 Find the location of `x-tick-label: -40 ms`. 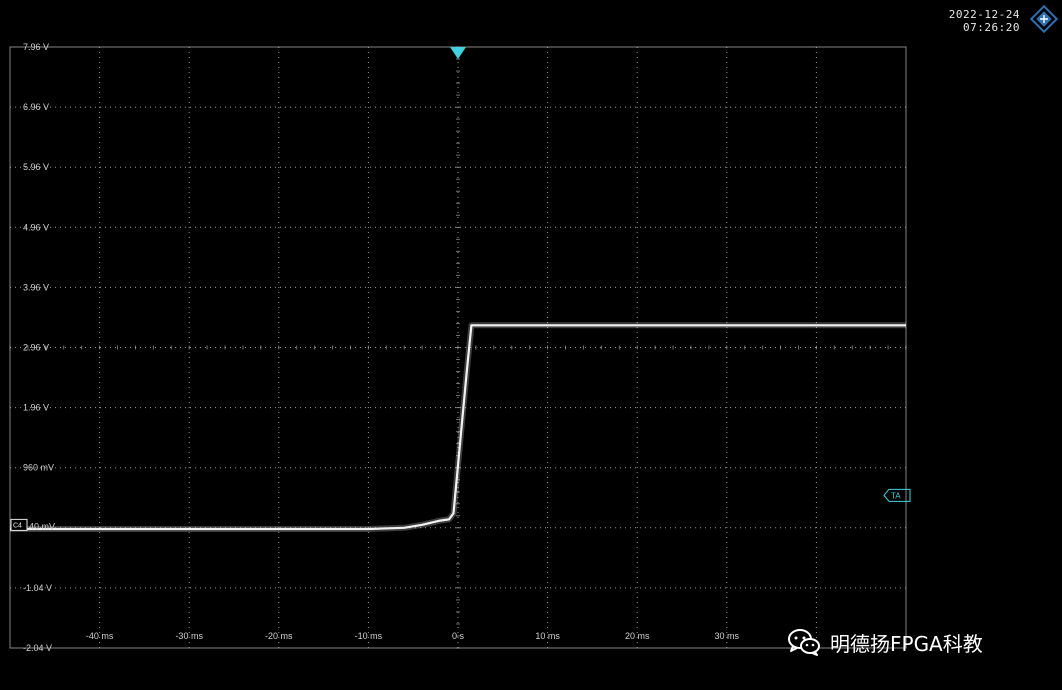

x-tick-label: -40 ms is located at coordinates (100, 636).